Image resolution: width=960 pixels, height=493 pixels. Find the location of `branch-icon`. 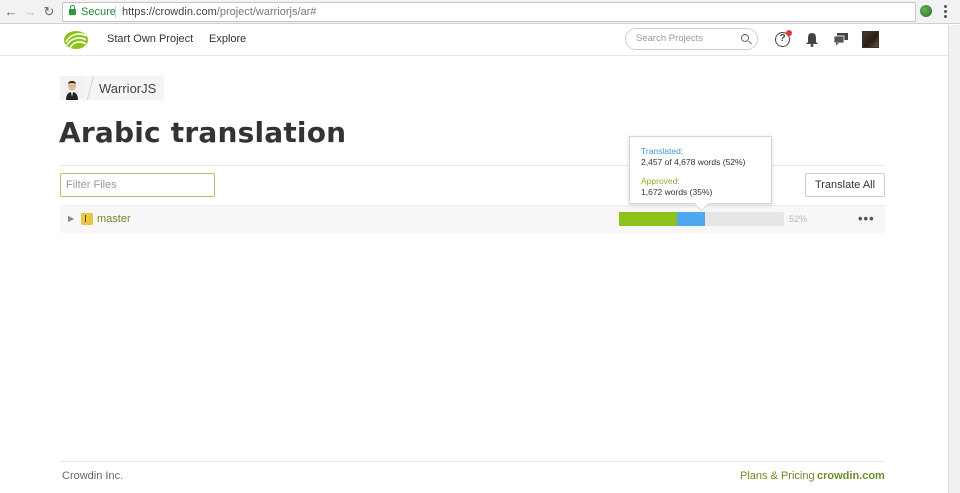

branch-icon is located at coordinates (87, 219).